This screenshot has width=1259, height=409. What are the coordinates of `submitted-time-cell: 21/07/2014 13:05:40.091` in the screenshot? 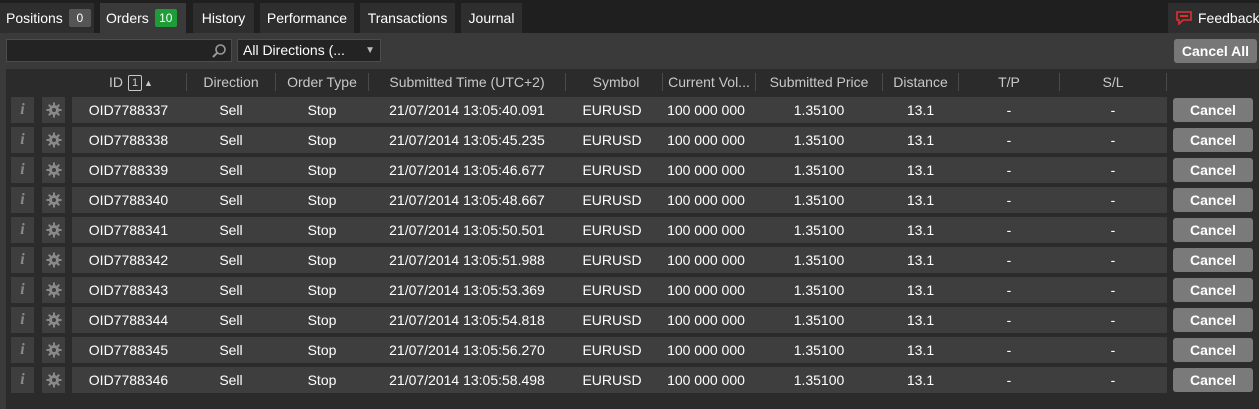 It's located at (467, 110).